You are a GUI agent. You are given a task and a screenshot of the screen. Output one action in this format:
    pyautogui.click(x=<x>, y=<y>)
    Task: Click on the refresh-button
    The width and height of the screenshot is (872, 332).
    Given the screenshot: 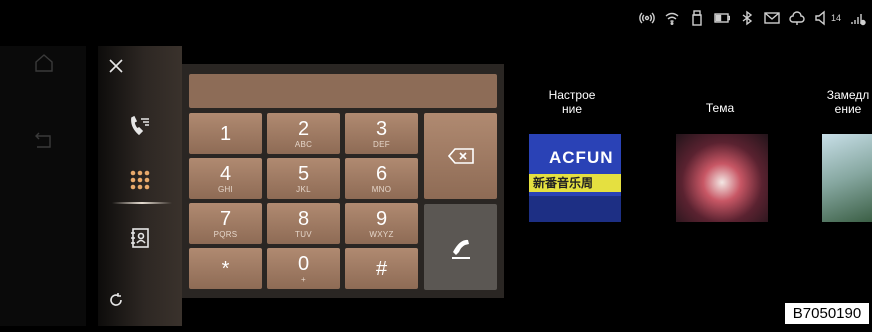 What is the action you would take?
    pyautogui.click(x=116, y=300)
    